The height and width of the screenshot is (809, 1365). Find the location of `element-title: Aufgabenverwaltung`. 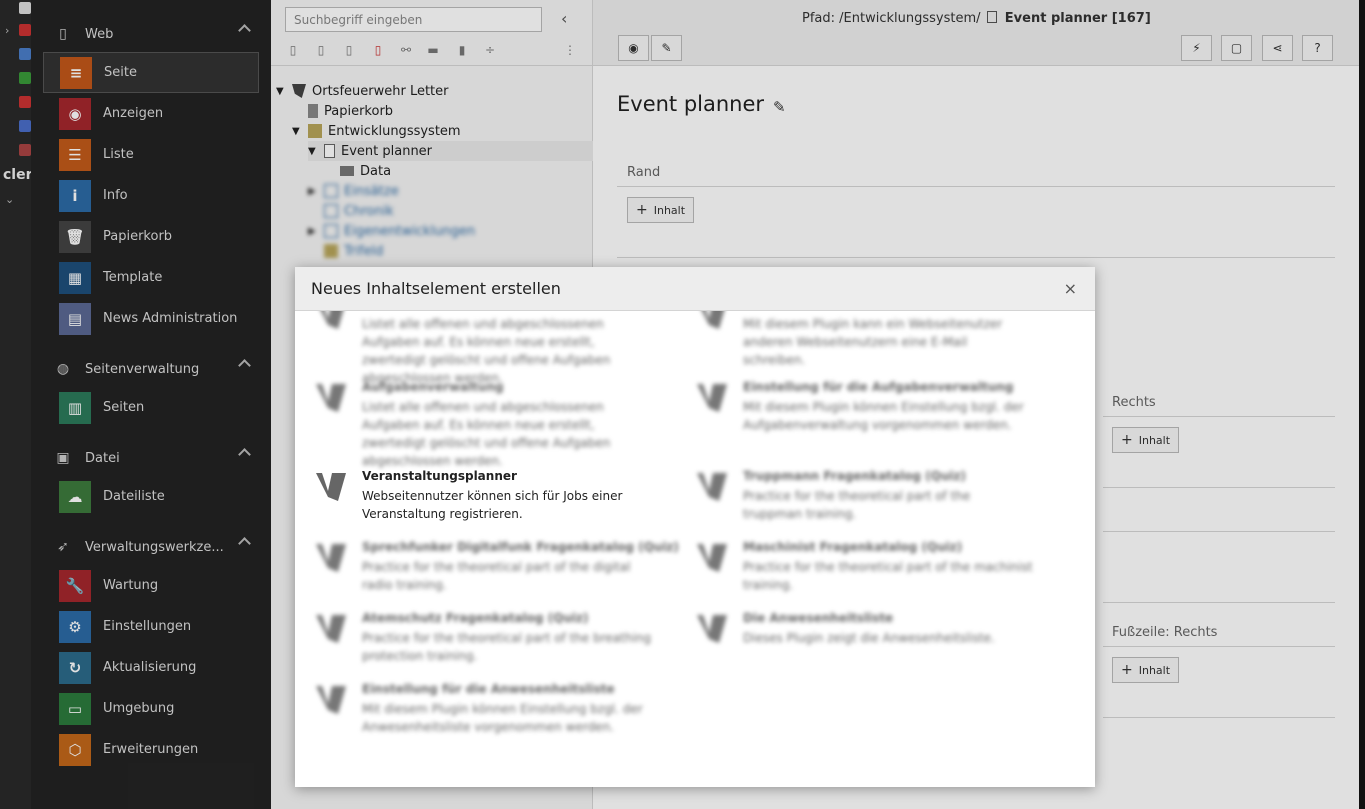

element-title: Aufgabenverwaltung is located at coordinates (433, 387).